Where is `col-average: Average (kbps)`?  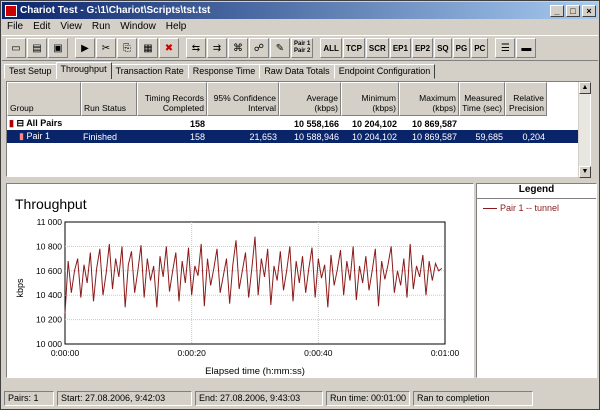 col-average: Average (kbps) is located at coordinates (310, 99).